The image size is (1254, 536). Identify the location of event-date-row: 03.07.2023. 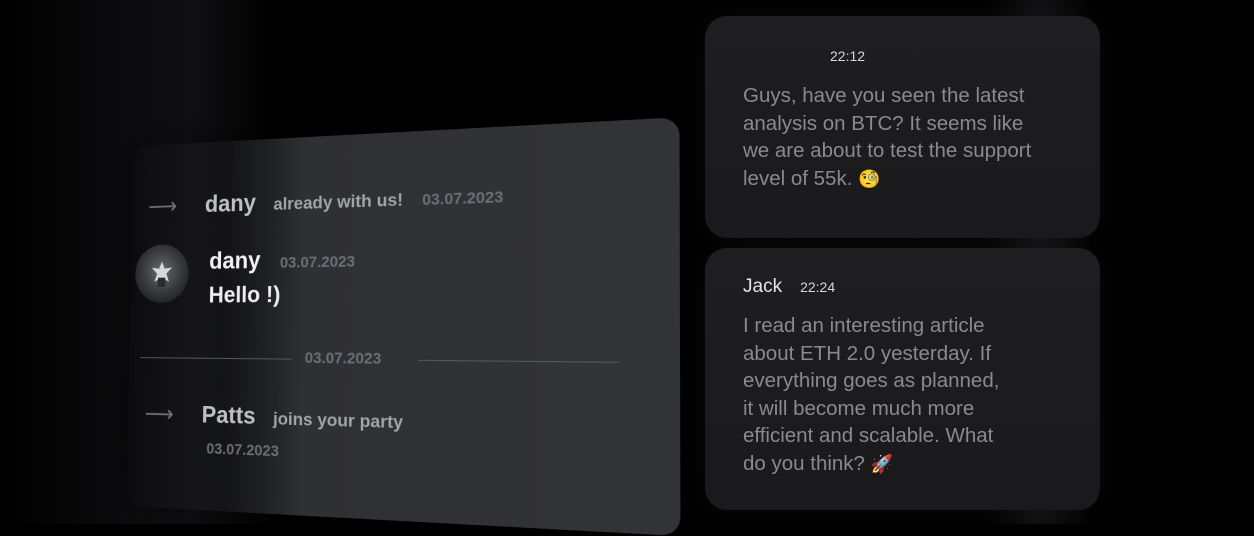
(242, 450).